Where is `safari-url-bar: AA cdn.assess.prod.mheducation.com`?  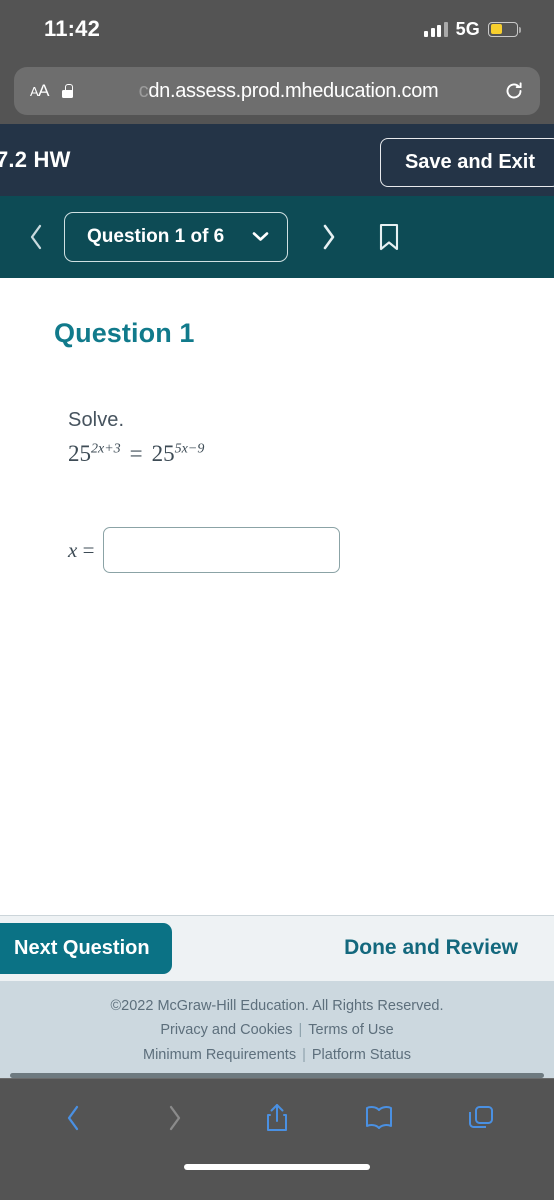
safari-url-bar: AA cdn.assess.prod.mheducation.com is located at coordinates (277, 91).